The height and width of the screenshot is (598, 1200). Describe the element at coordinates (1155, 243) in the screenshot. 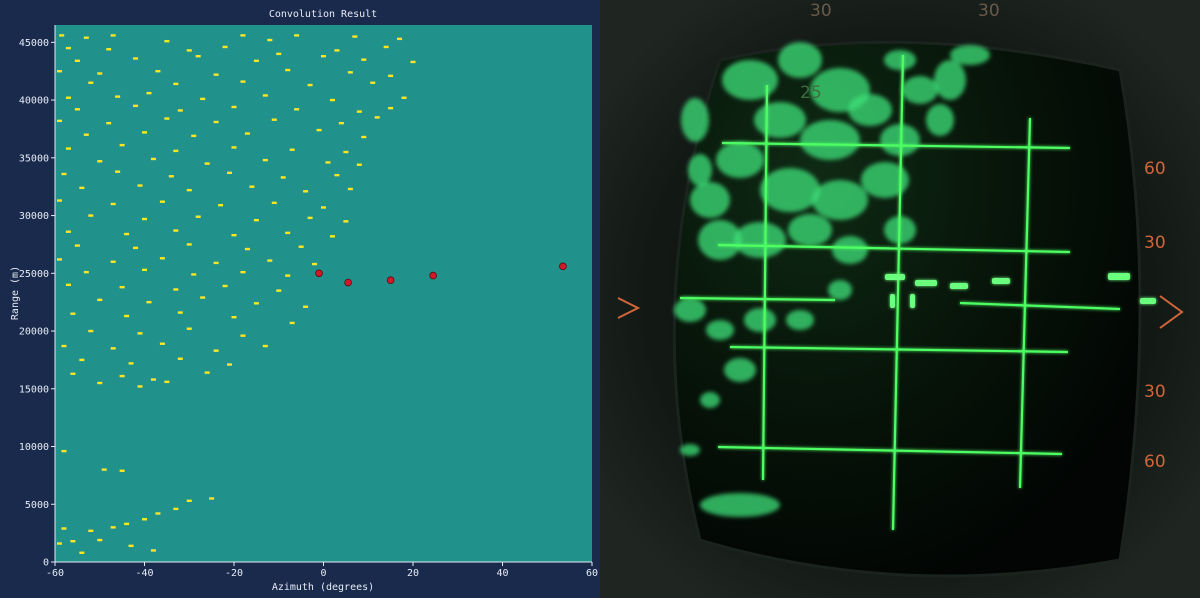

I see `range-mark-30-upper: 30` at that location.